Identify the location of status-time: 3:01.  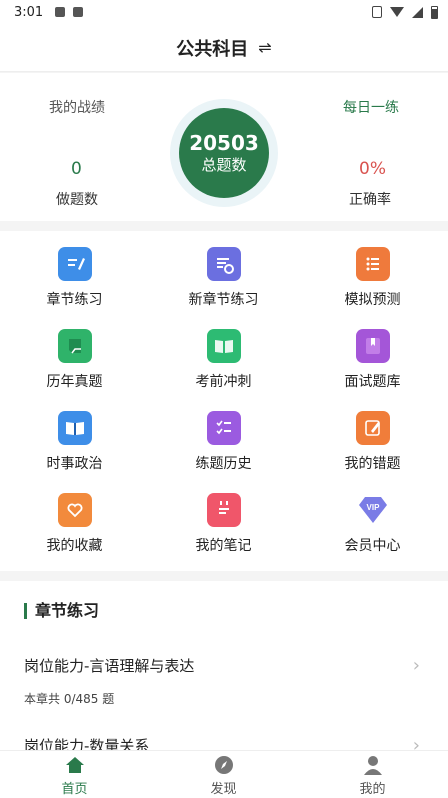
(29, 12).